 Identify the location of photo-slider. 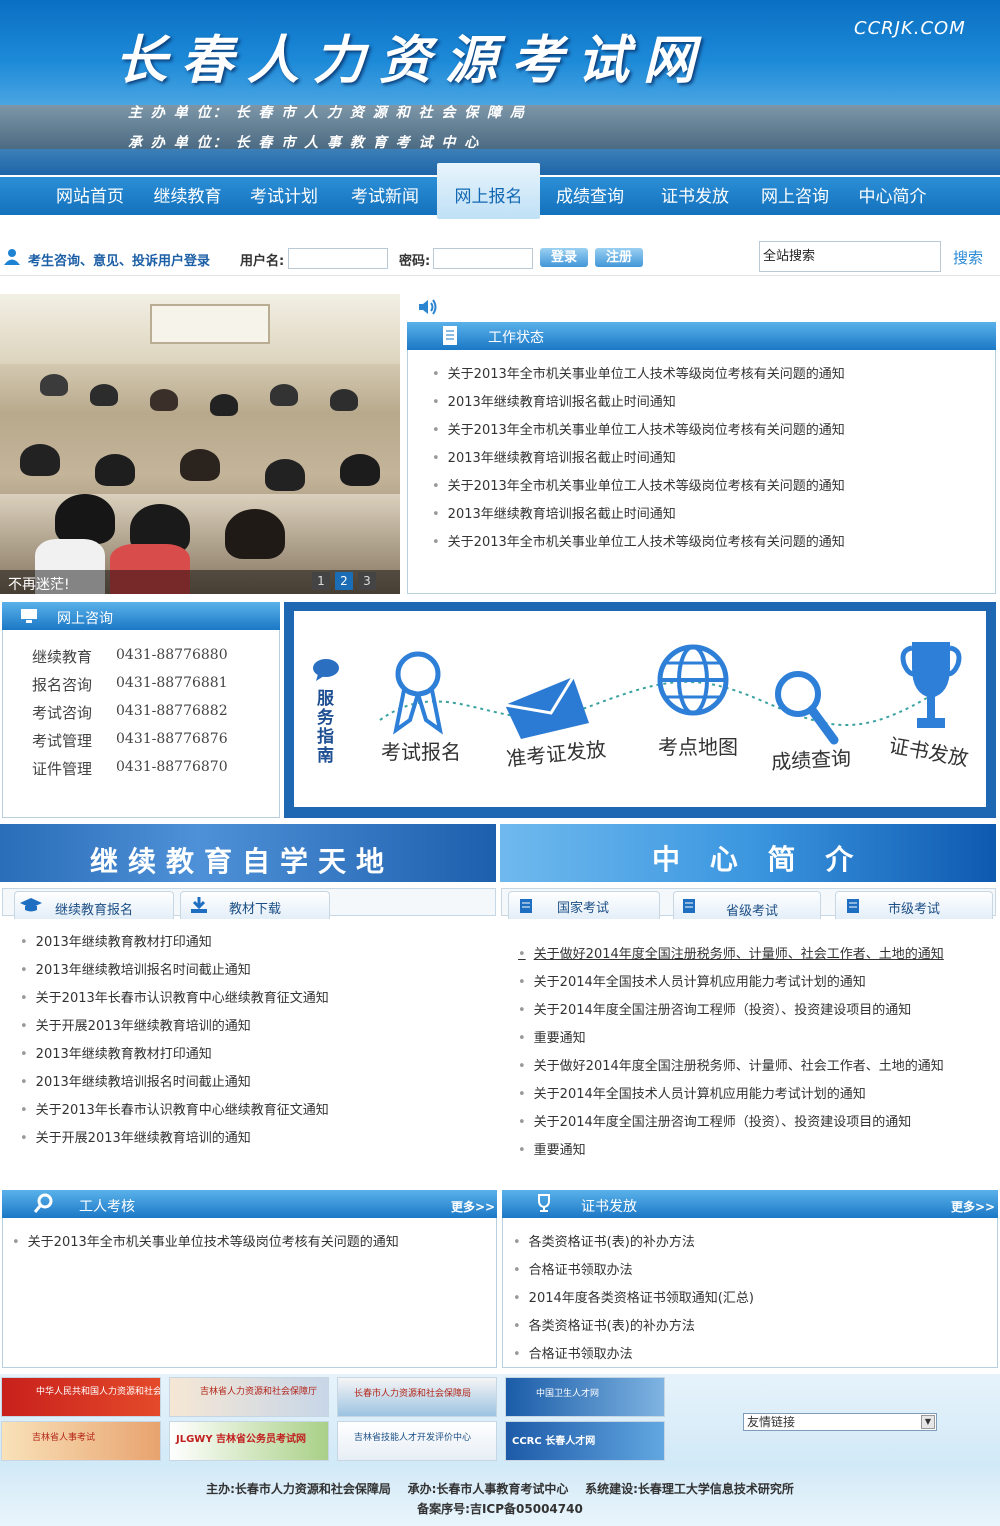
(200, 444).